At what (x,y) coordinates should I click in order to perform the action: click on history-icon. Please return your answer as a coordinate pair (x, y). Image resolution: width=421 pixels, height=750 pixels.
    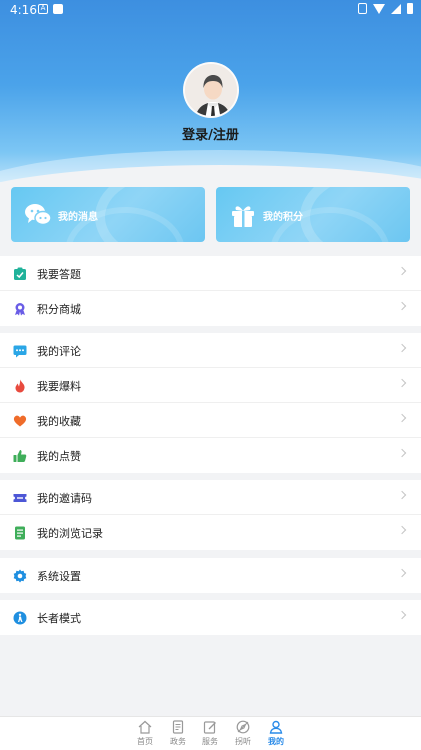
    Looking at the image, I should click on (20, 533).